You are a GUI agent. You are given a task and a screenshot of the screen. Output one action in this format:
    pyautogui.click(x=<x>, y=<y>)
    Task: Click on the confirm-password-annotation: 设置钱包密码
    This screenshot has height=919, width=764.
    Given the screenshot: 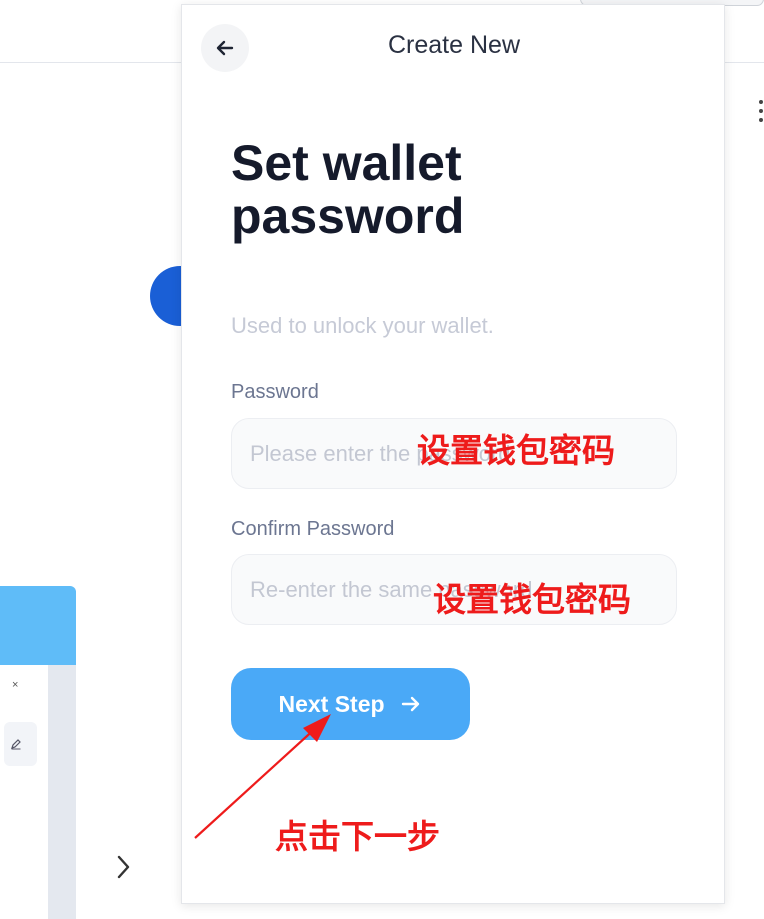 What is the action you would take?
    pyautogui.click(x=532, y=599)
    